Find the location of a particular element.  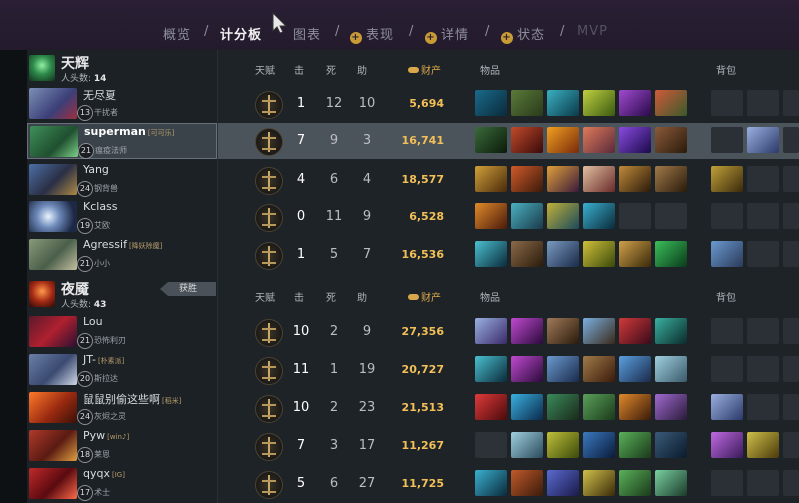

tab-graphs: 图表 is located at coordinates (307, 33).